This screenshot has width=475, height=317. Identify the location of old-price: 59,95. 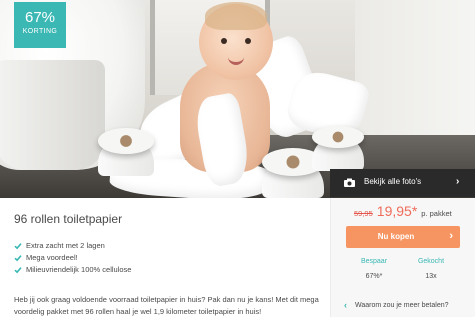
(363, 213).